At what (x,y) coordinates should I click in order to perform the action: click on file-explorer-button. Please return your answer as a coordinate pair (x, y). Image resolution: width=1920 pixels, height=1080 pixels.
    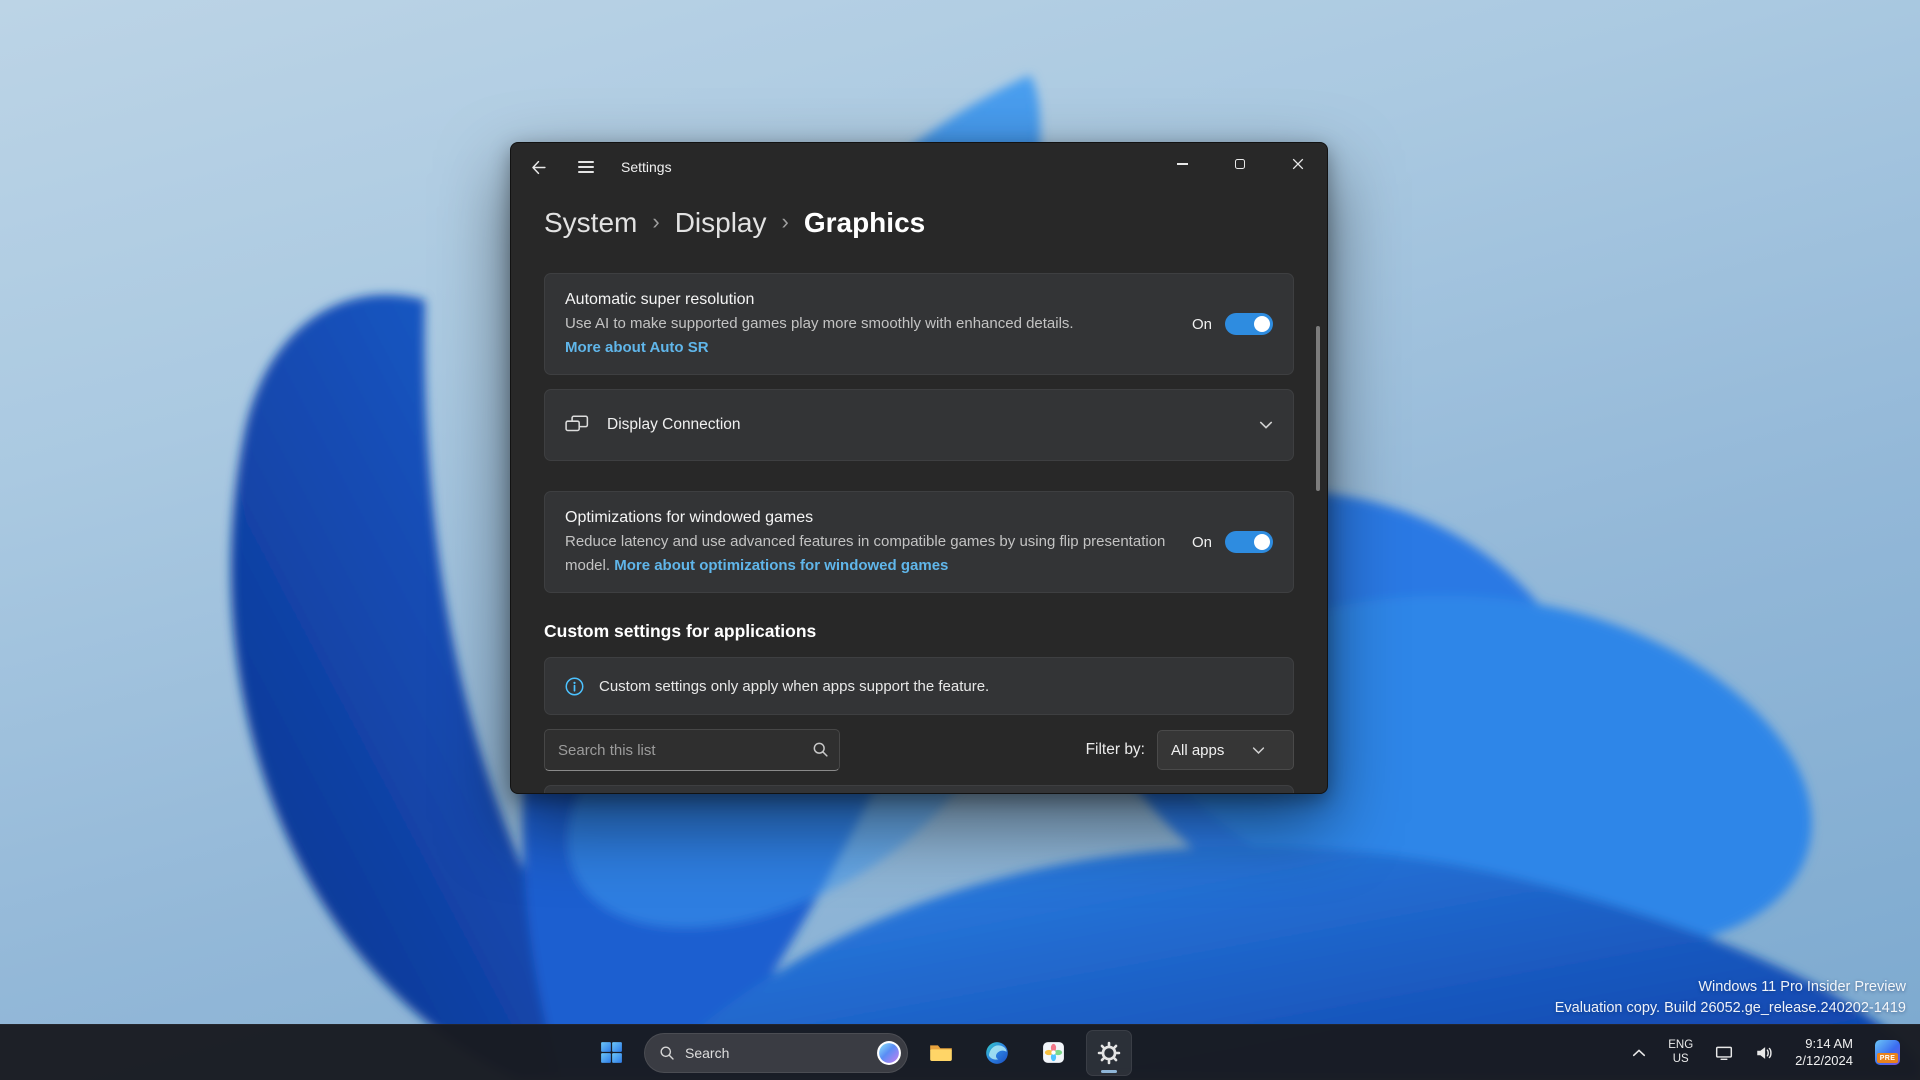
    Looking at the image, I should click on (941, 1053).